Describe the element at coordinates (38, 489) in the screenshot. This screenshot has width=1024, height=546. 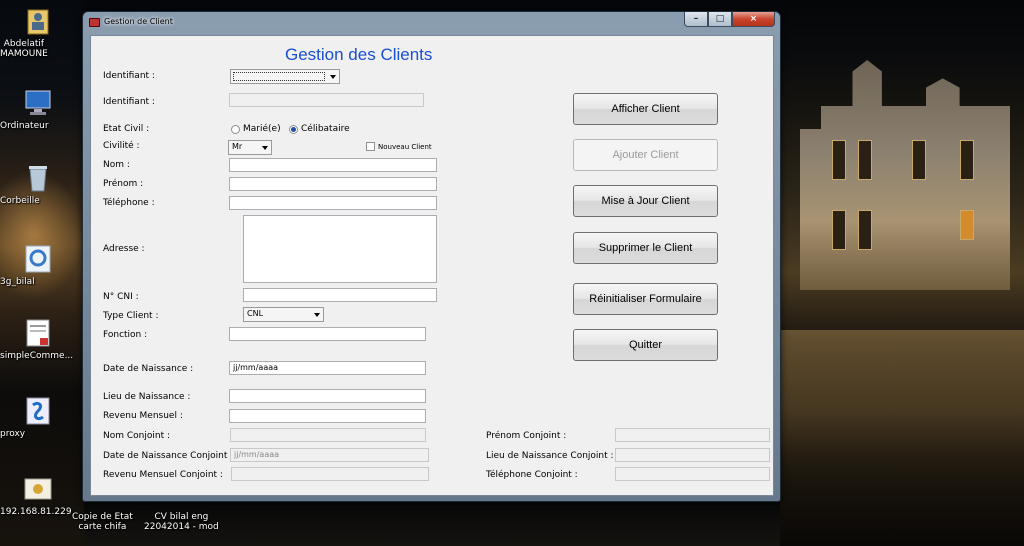
I see `certificate-icon` at that location.